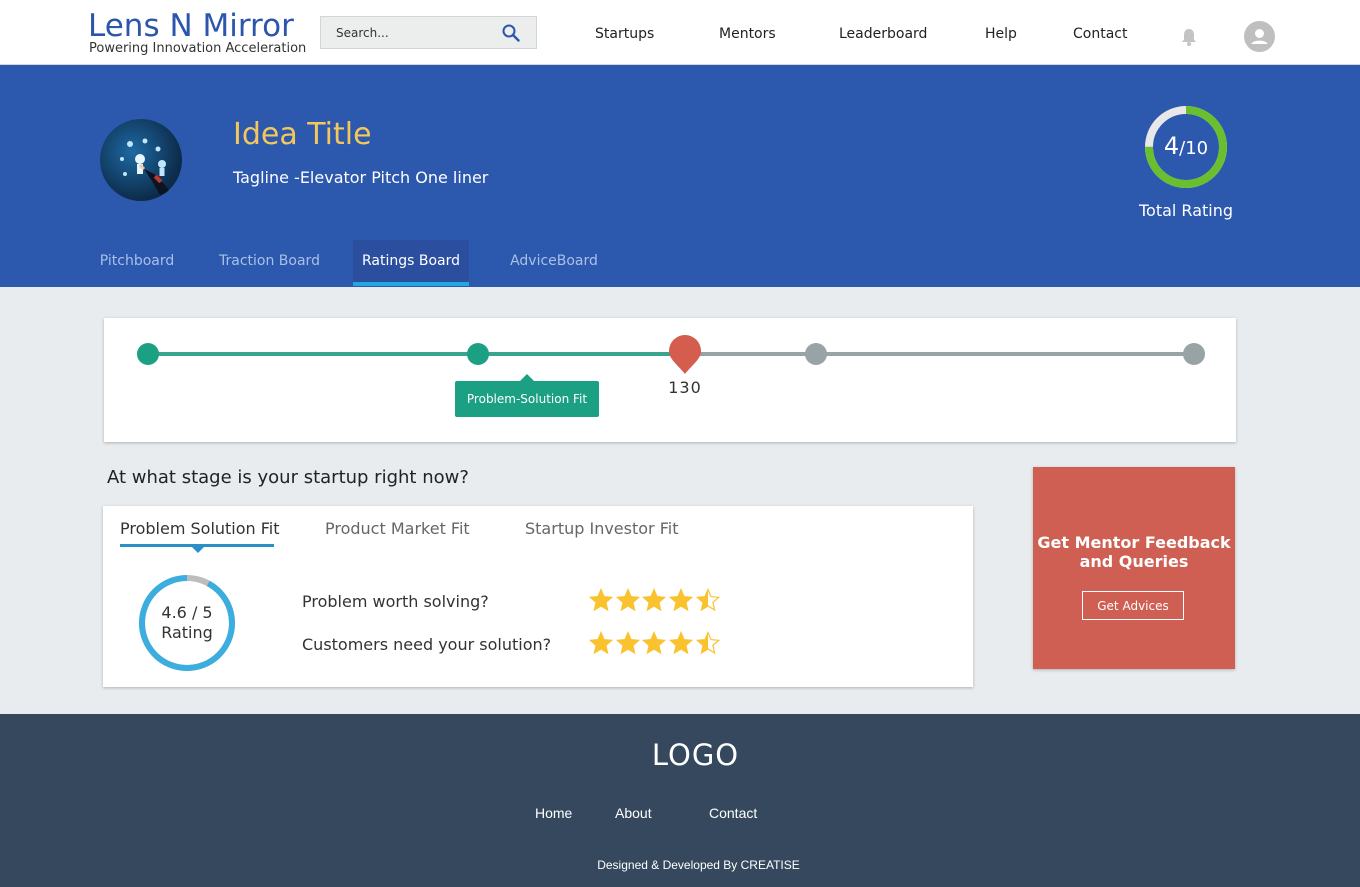  I want to click on mentor-card-title: Get Mentor Feedback and Queries, so click(1134, 552).